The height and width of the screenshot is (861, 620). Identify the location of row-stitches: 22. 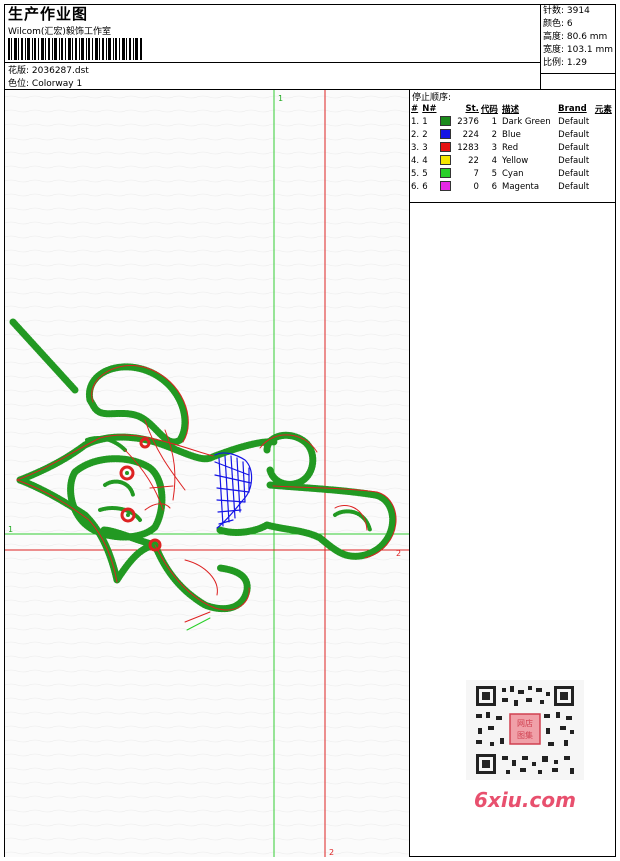
(473, 160).